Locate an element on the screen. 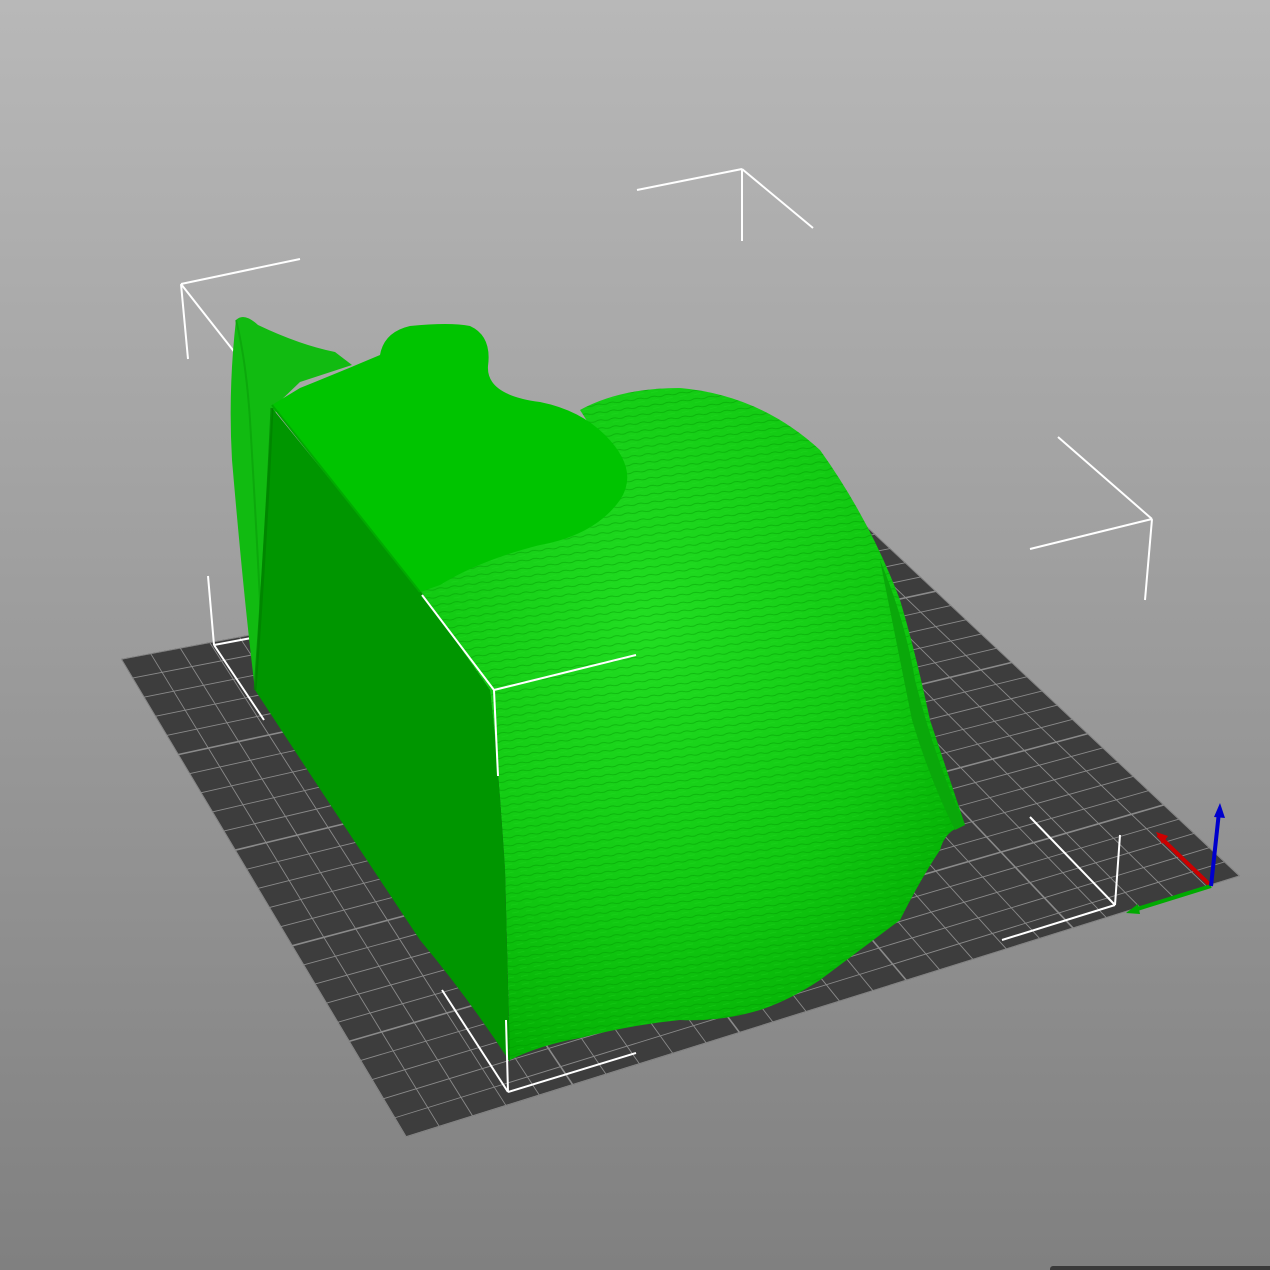  status-bar-edge is located at coordinates (1160, 1268).